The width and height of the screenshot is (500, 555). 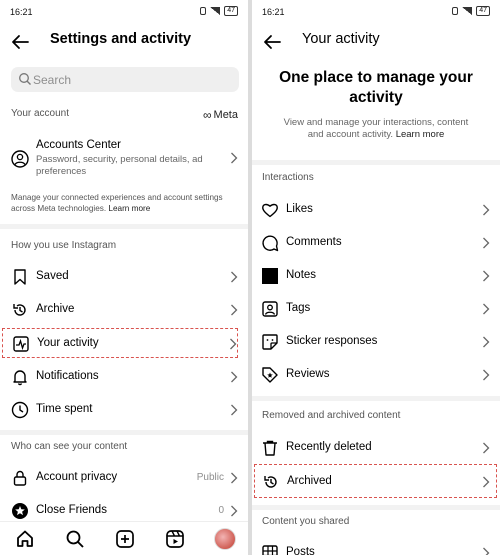 I want to click on bottom-tab-bar, so click(x=124, y=538).